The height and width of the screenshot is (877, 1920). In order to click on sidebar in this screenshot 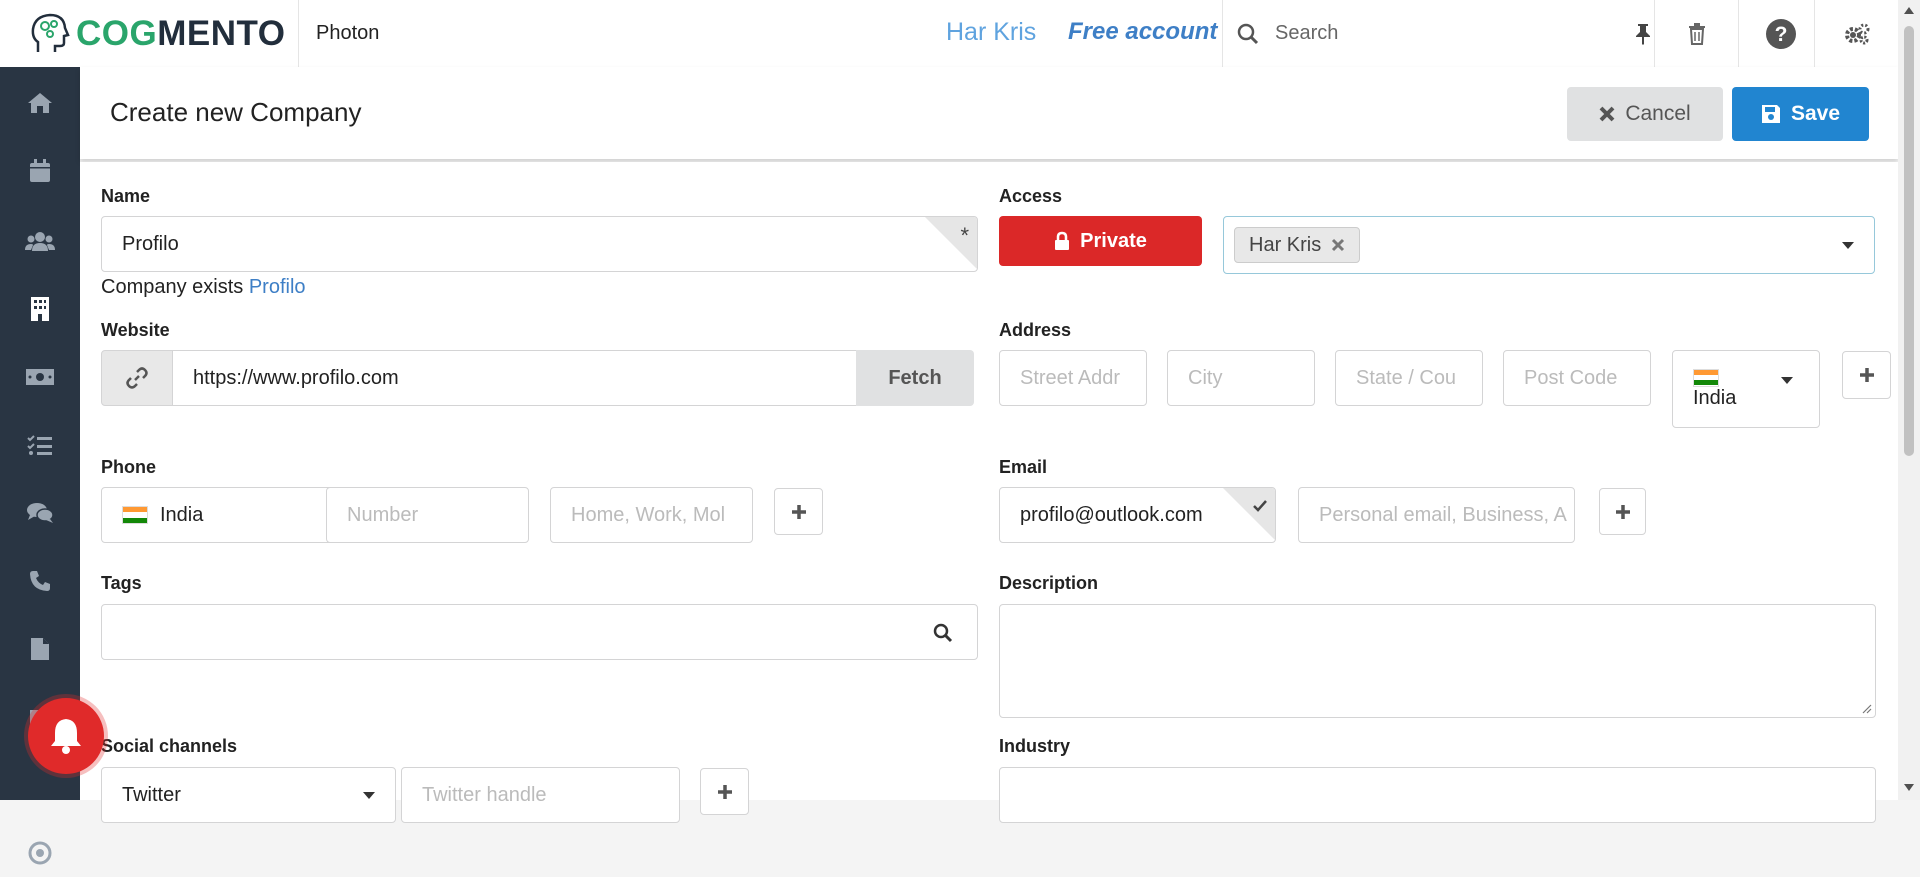, I will do `click(40, 466)`.